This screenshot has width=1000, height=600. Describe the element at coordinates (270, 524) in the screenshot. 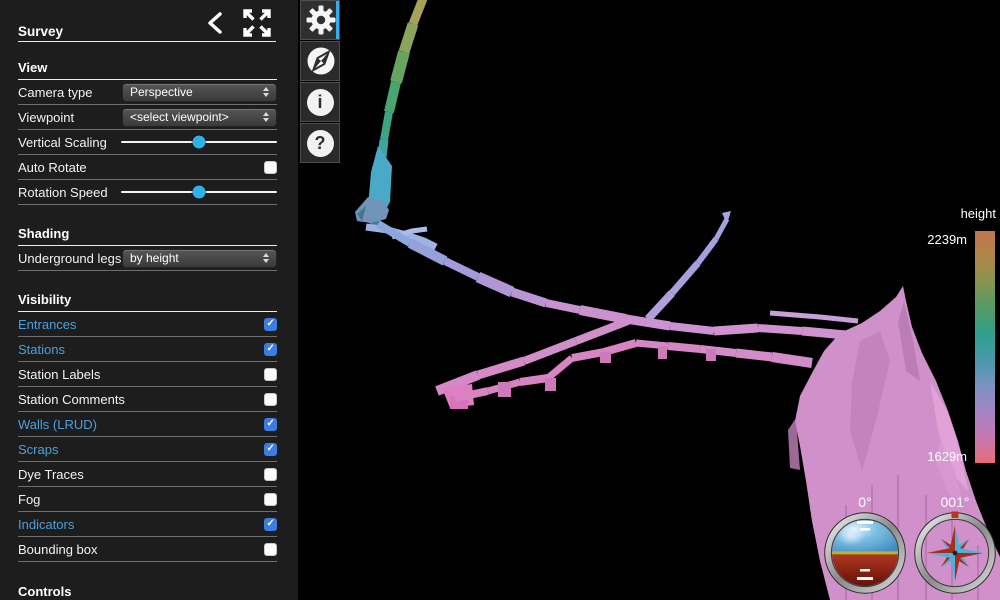

I see `indicators-checkbox` at that location.